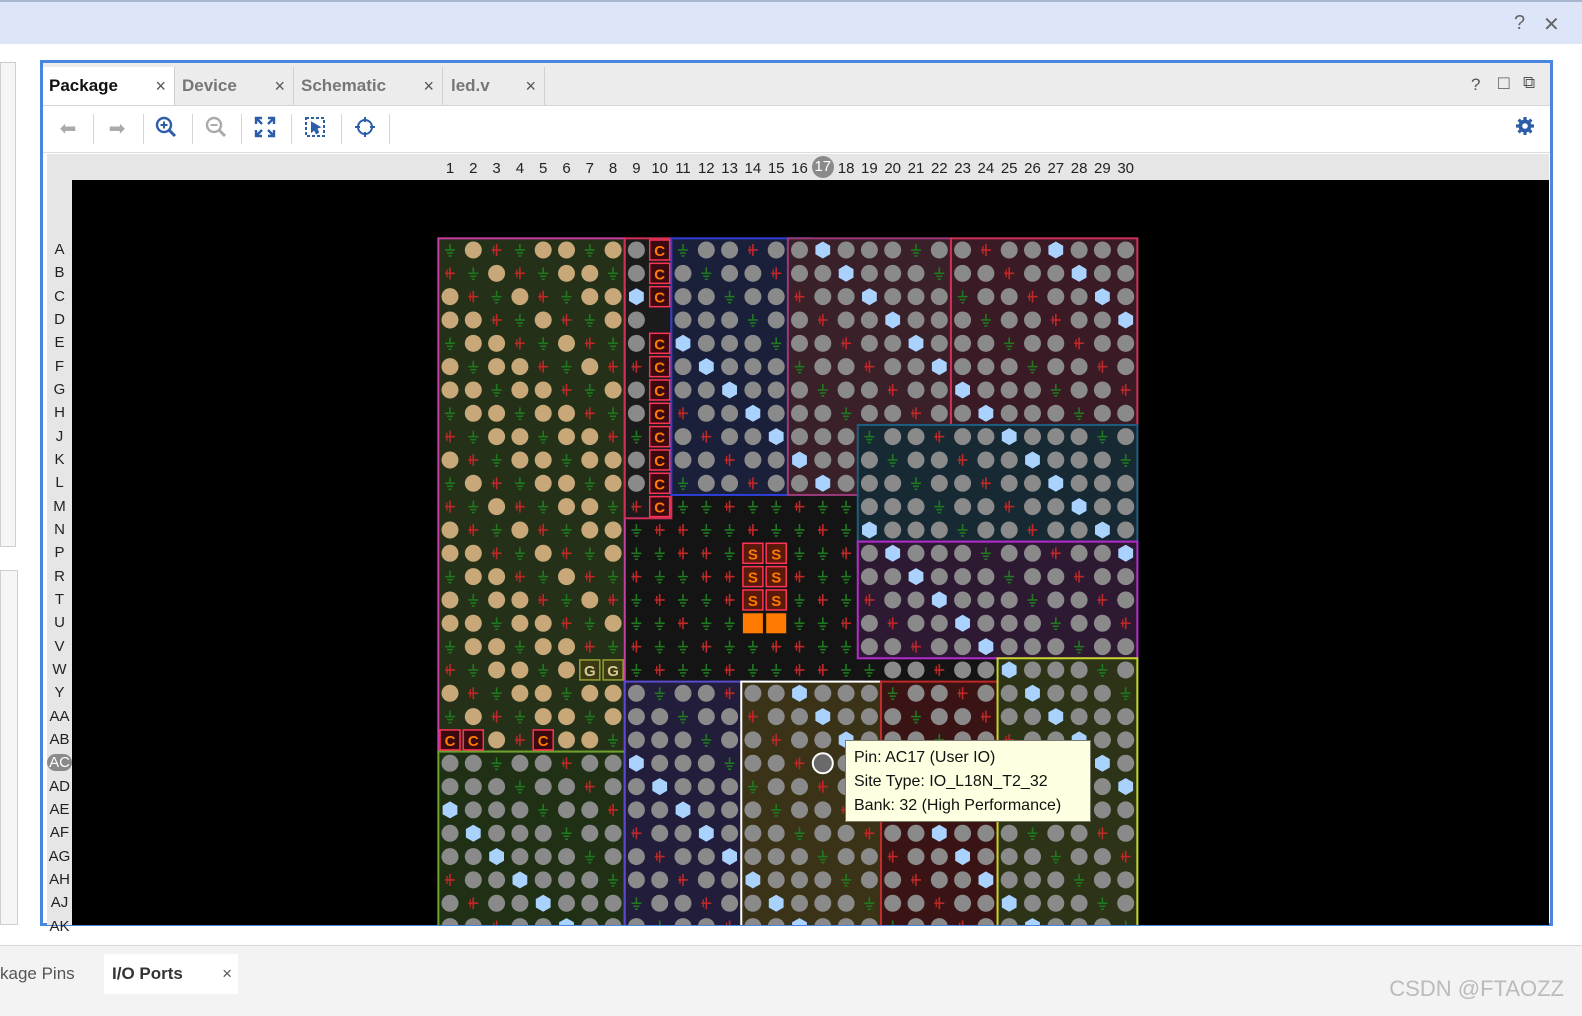 The height and width of the screenshot is (1016, 1582). What do you see at coordinates (68, 129) in the screenshot?
I see `back-arrow-icon: ⬅` at bounding box center [68, 129].